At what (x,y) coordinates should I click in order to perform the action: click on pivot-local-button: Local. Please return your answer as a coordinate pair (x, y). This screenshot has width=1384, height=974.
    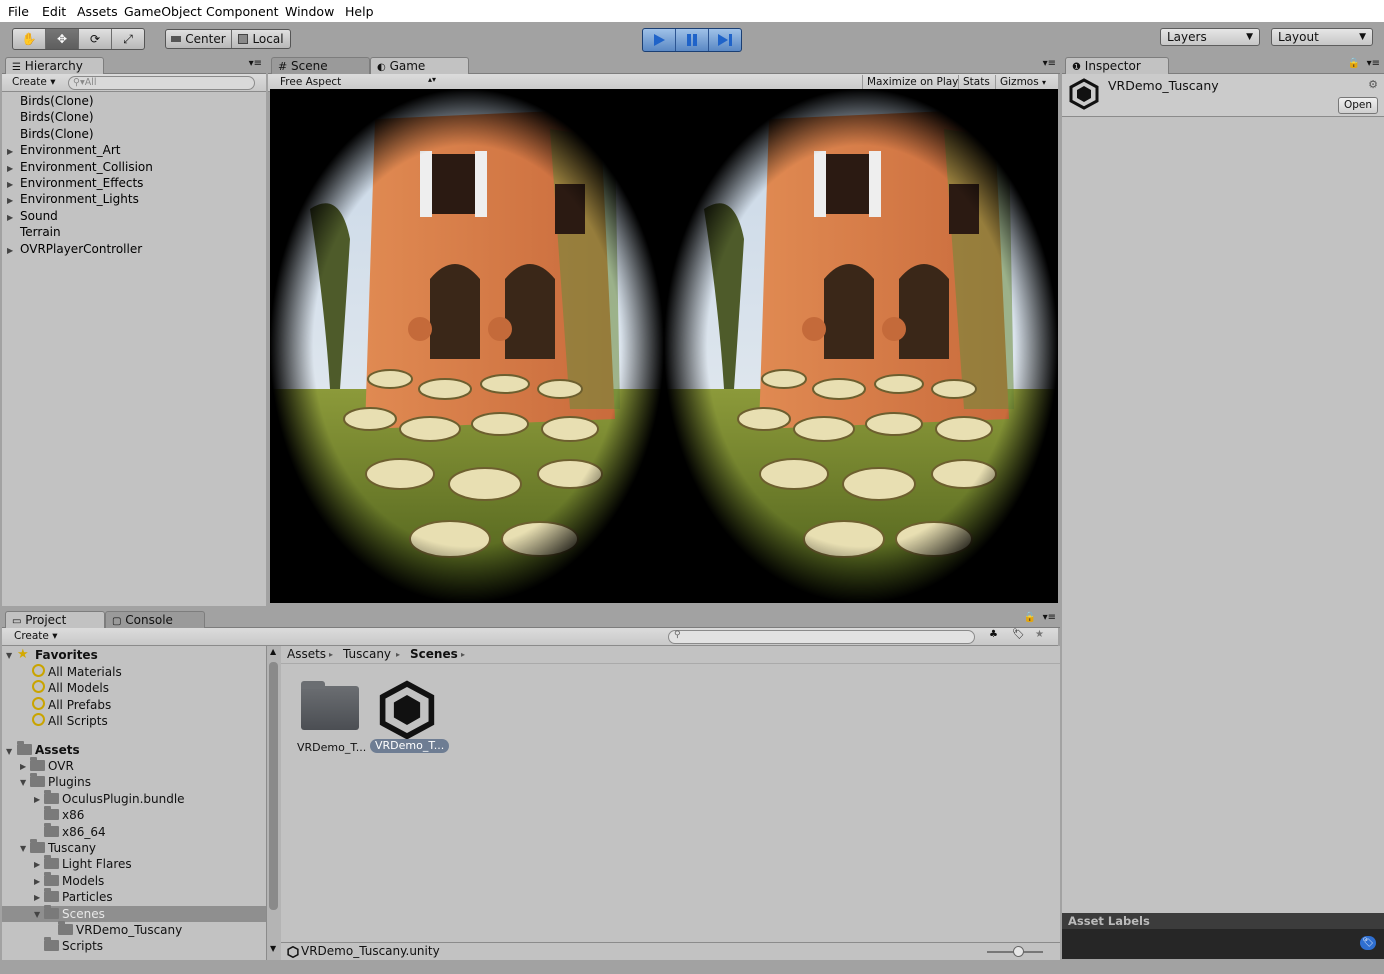
    Looking at the image, I should click on (261, 39).